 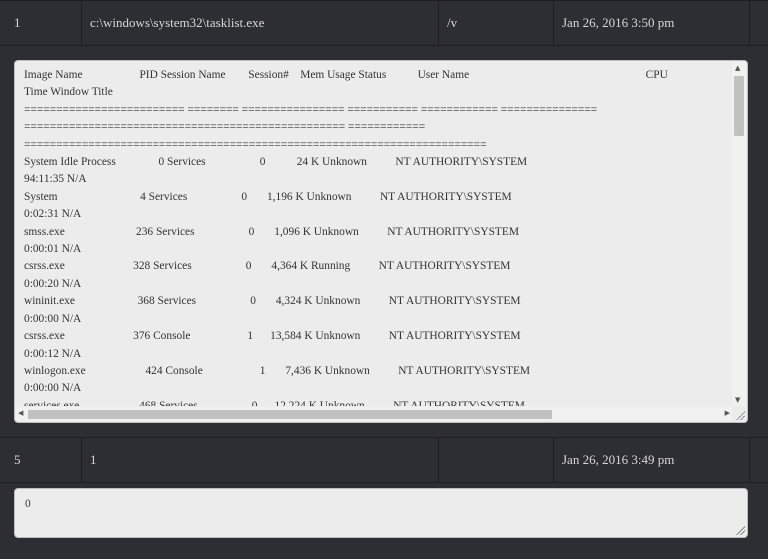 What do you see at coordinates (290, 414) in the screenshot?
I see `horizontal-scroll-thumb` at bounding box center [290, 414].